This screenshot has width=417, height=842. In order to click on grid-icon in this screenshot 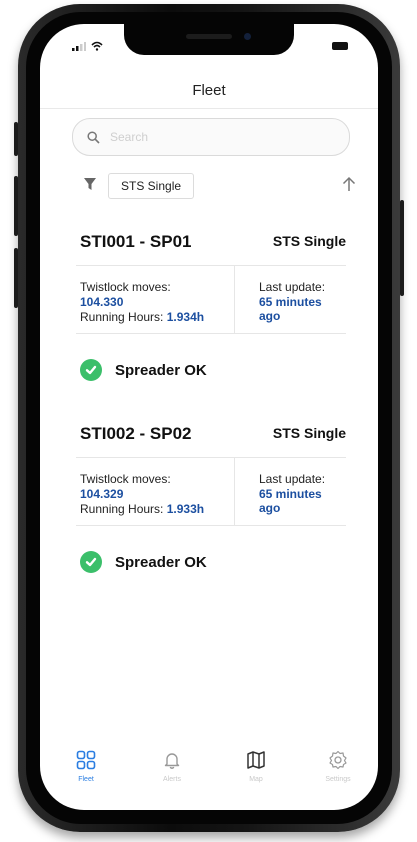, I will do `click(86, 760)`.